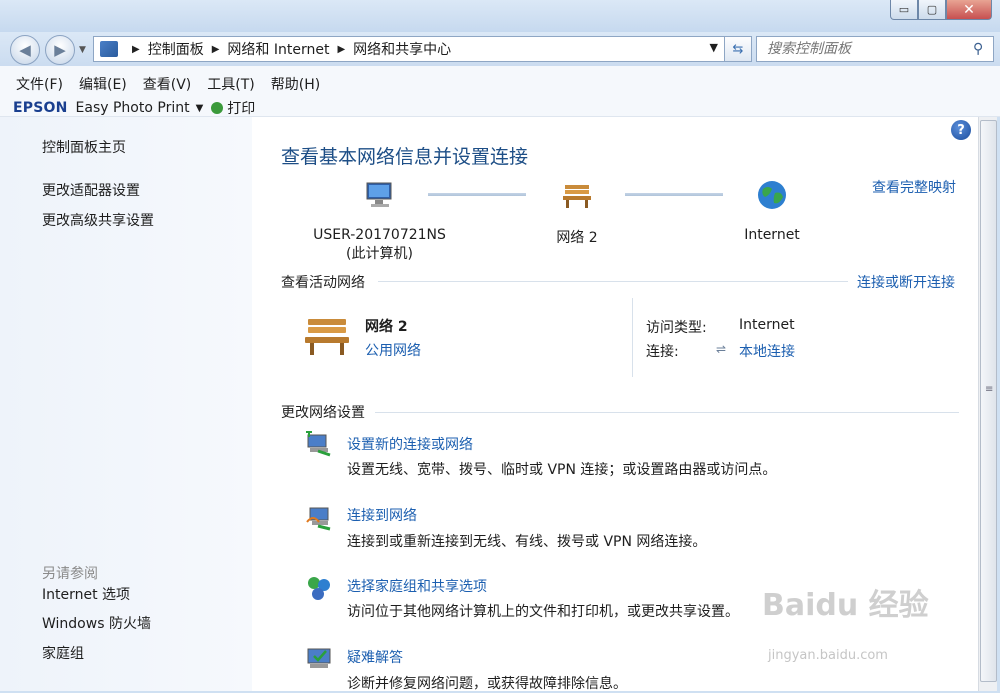 This screenshot has width=1000, height=693. I want to click on page-title: 查看基本网络信息并设置连接, so click(405, 157).